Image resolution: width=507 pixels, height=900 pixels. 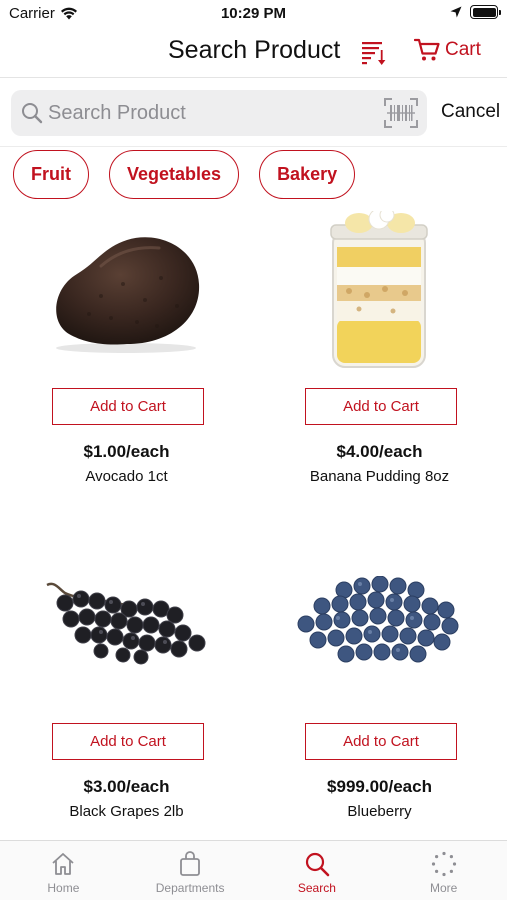 What do you see at coordinates (470, 112) in the screenshot?
I see `cancel-button: Cancel` at bounding box center [470, 112].